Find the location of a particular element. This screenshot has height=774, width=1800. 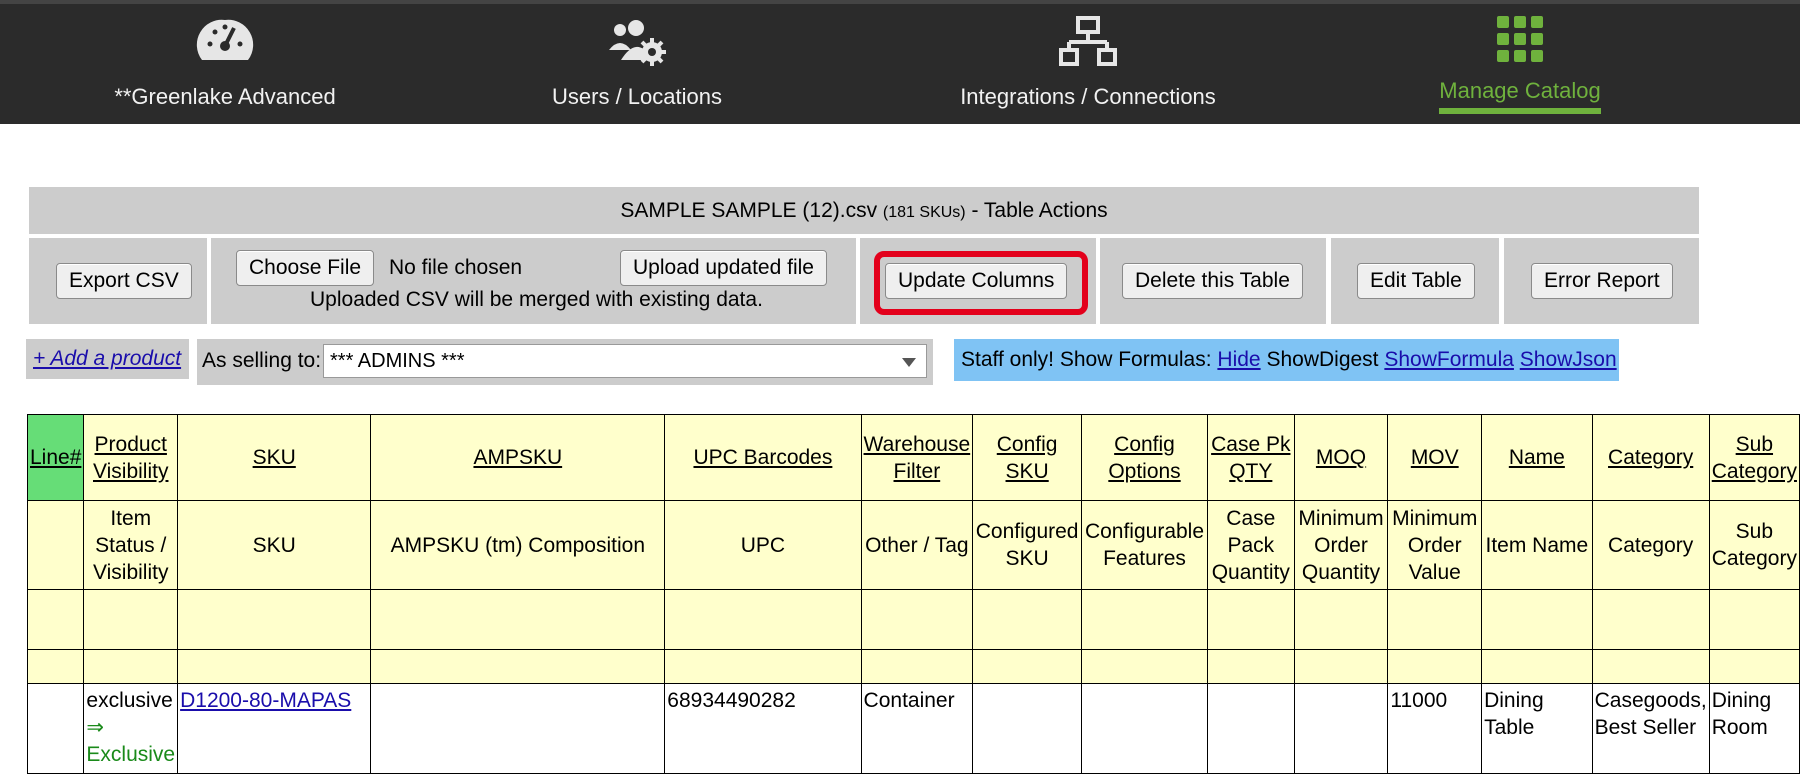

add-product-link: + Add a product is located at coordinates (107, 358).